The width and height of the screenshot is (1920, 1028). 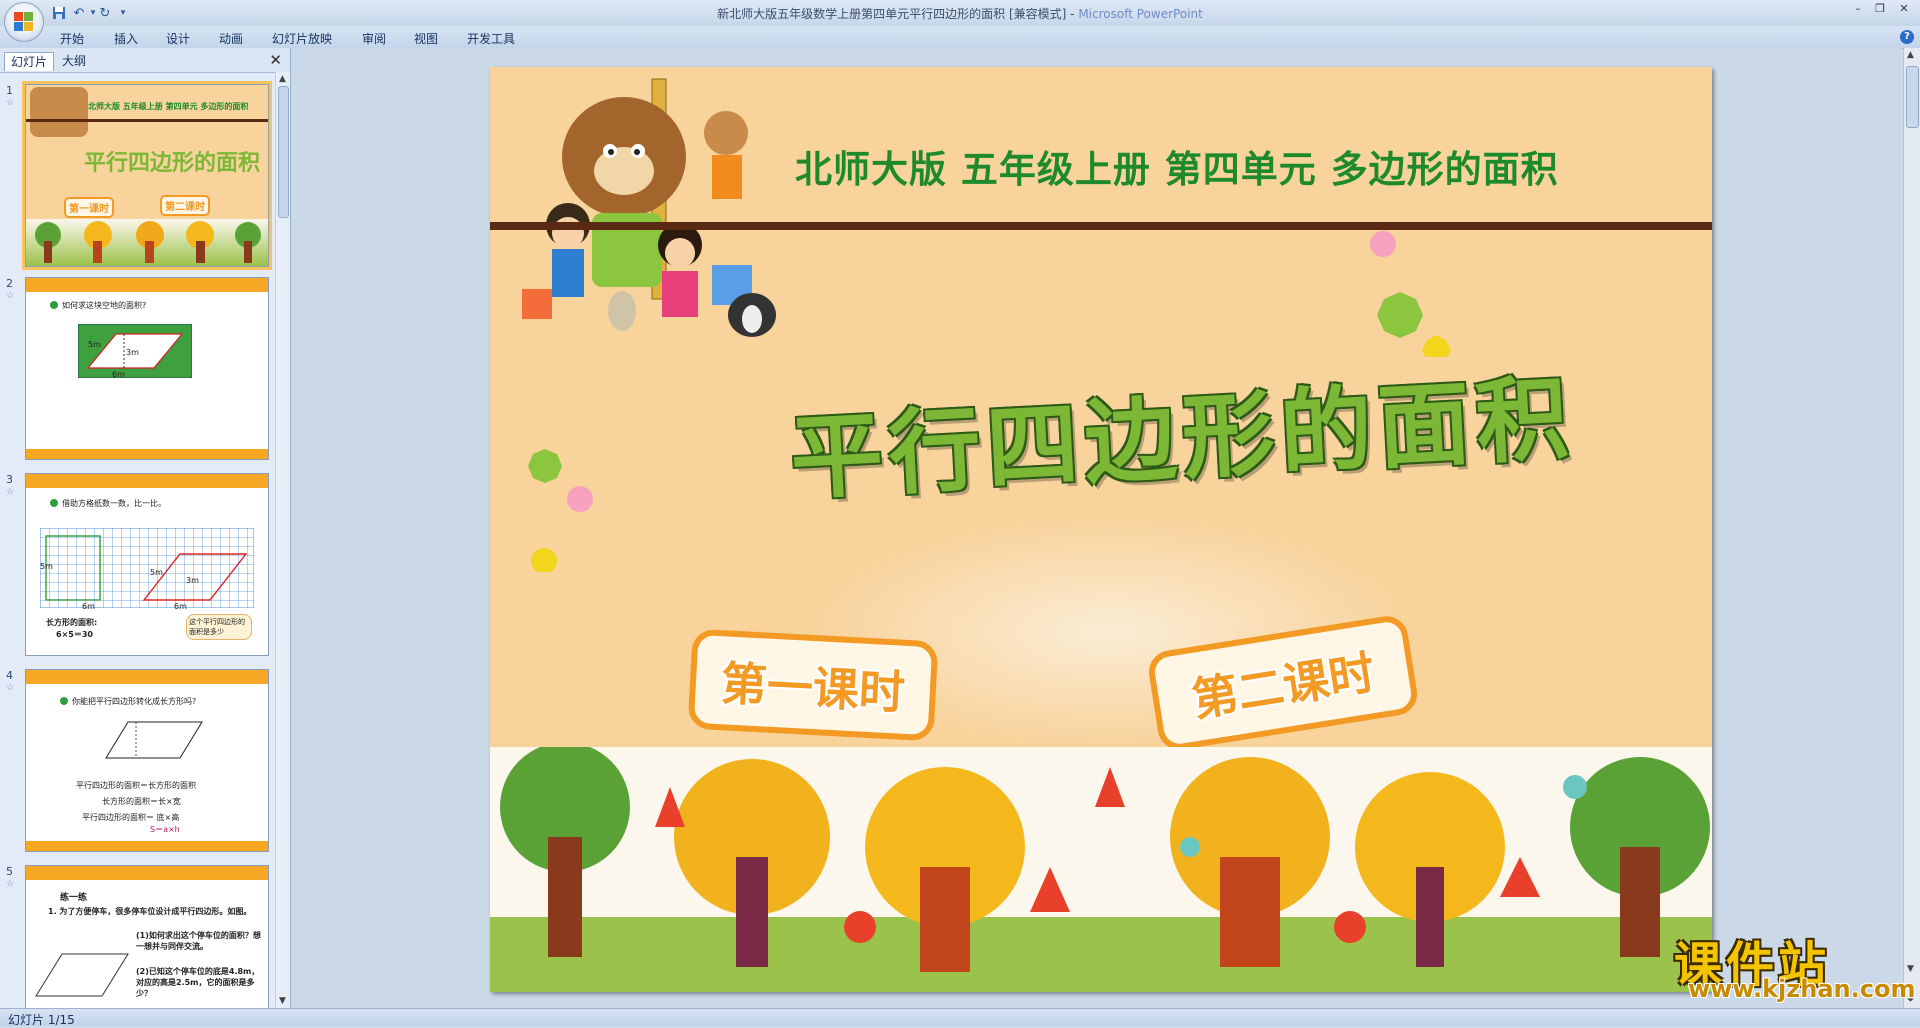 I want to click on pane-tabs: 幻灯片 大纲 ✕, so click(x=145, y=60).